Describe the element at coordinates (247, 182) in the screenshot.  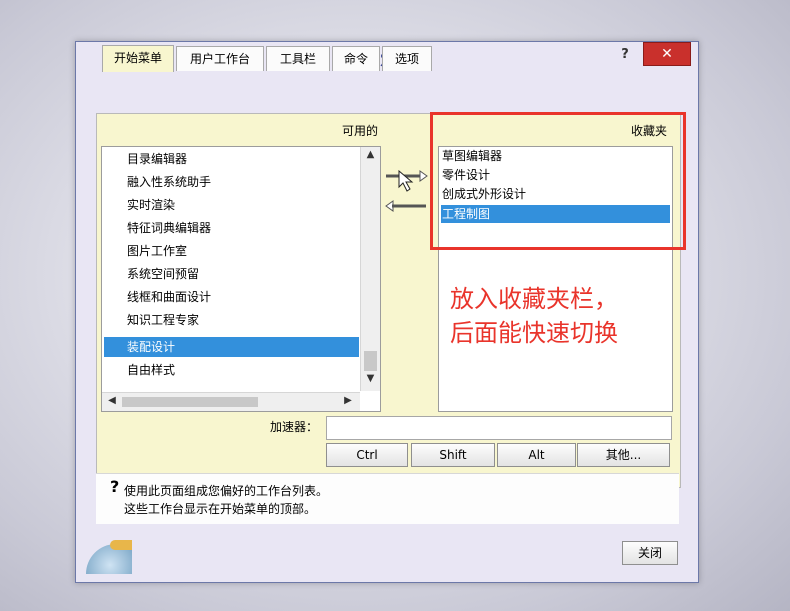
I see `list-item: 融入性系统助手` at that location.